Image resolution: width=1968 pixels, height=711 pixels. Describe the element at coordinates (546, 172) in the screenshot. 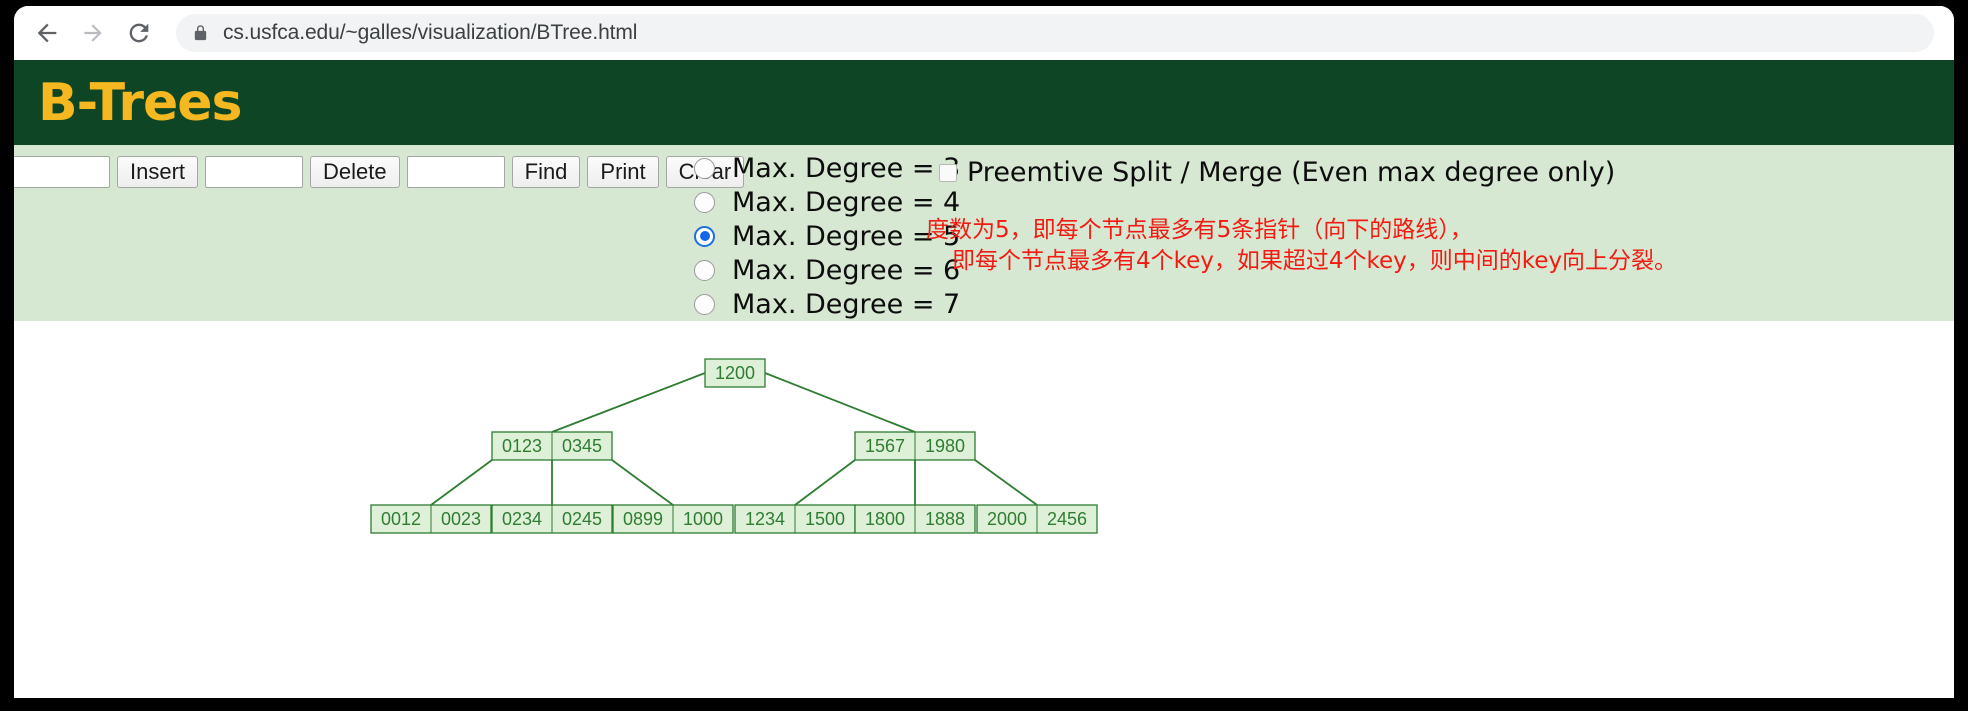

I see `find-button: Find` at that location.